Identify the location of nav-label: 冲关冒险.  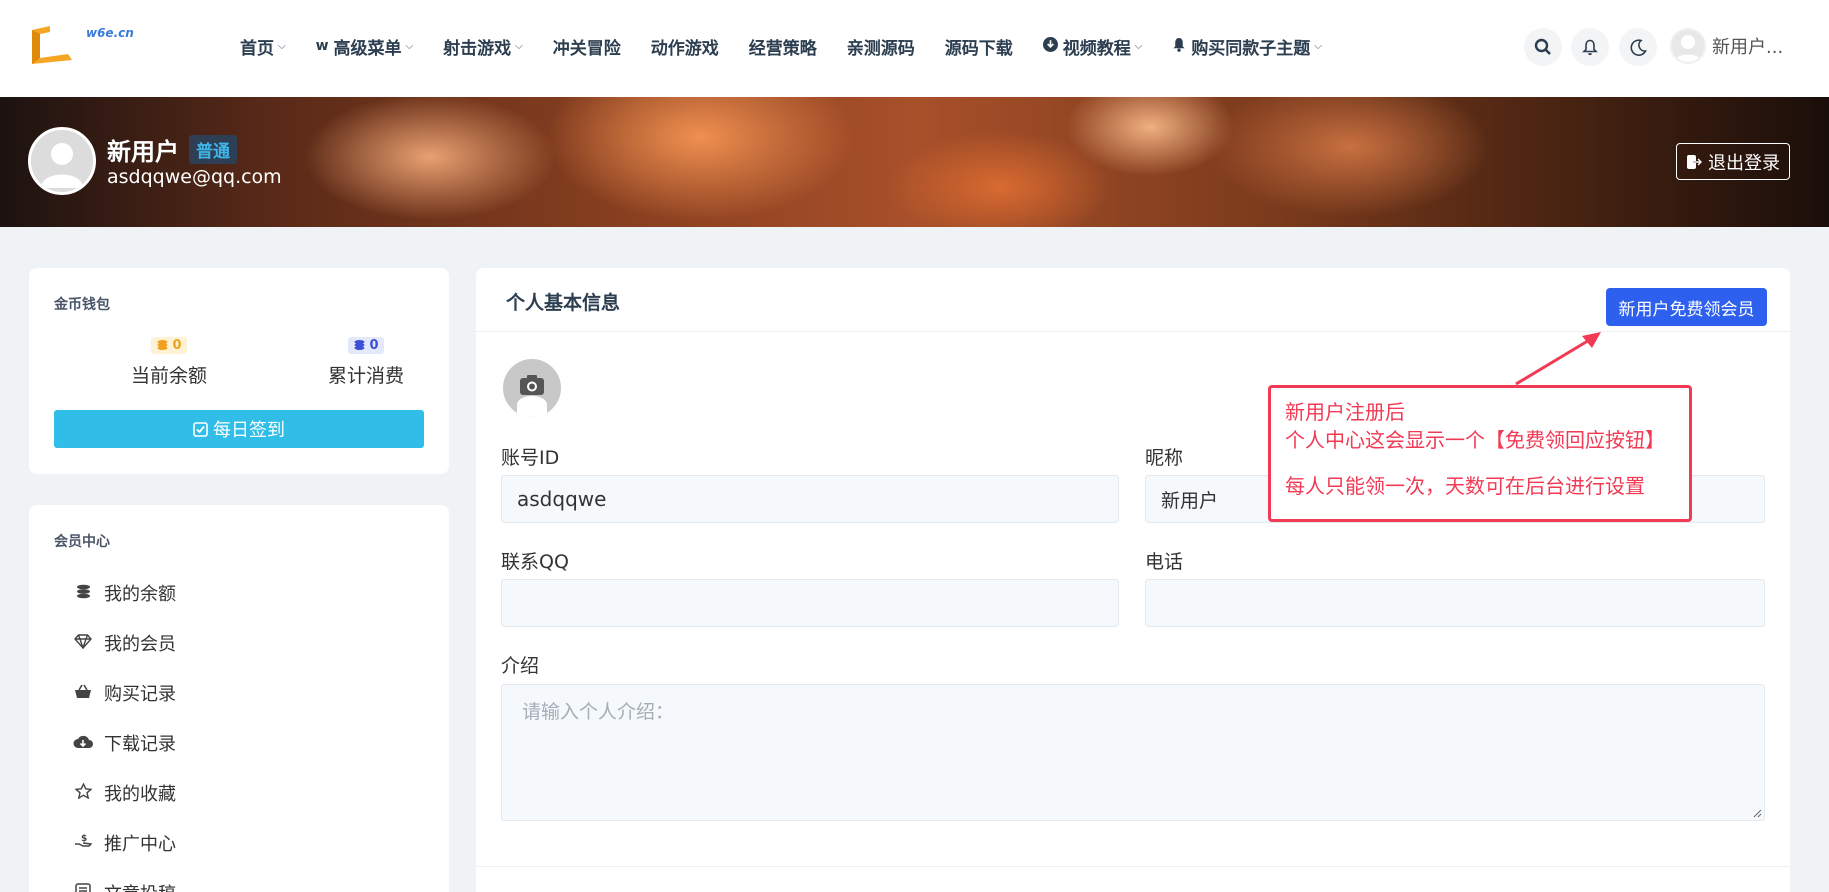
(586, 48).